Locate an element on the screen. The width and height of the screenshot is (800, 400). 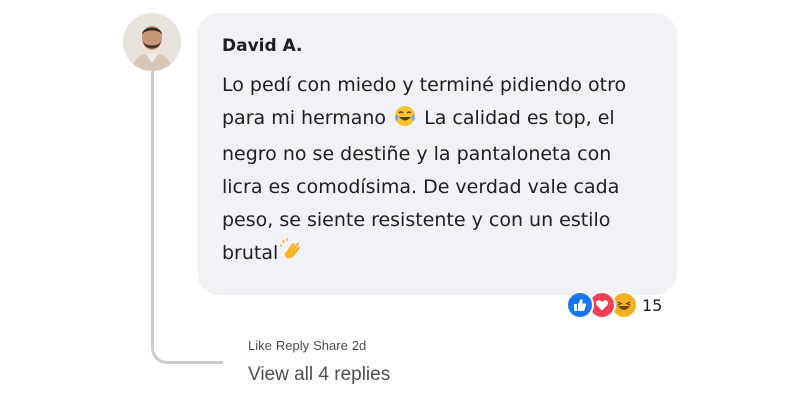
comment-timestamp: 2d is located at coordinates (359, 345).